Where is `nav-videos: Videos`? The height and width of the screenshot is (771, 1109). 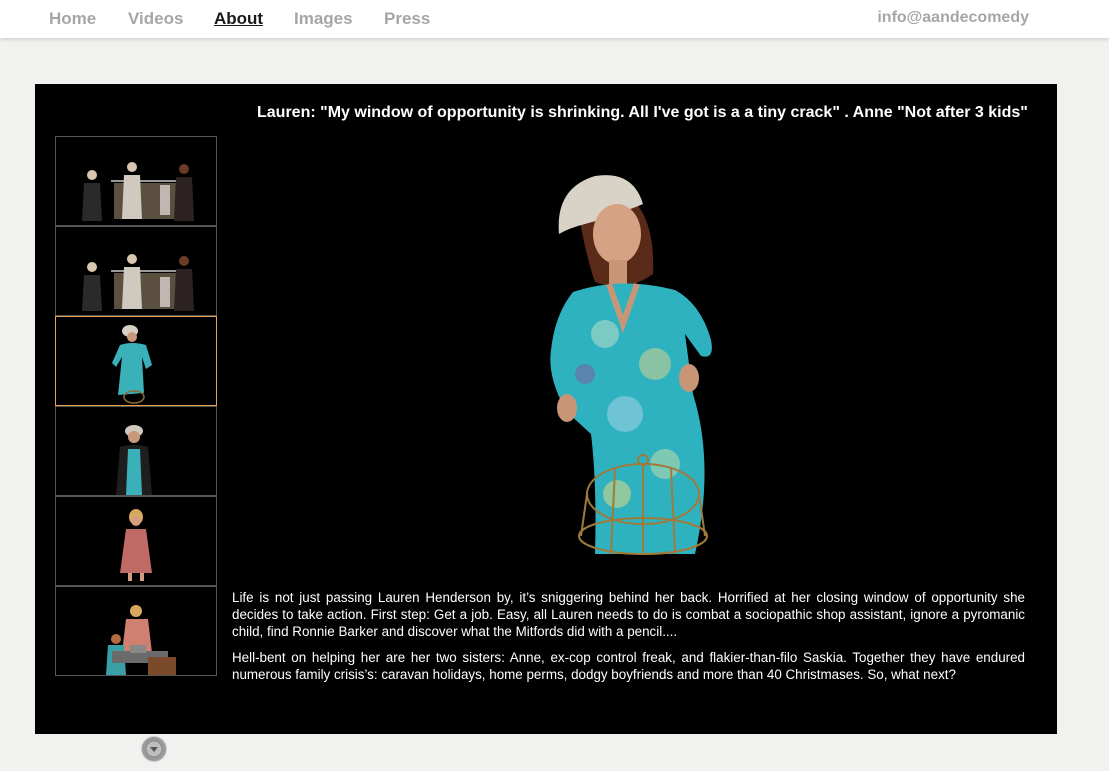 nav-videos: Videos is located at coordinates (155, 19).